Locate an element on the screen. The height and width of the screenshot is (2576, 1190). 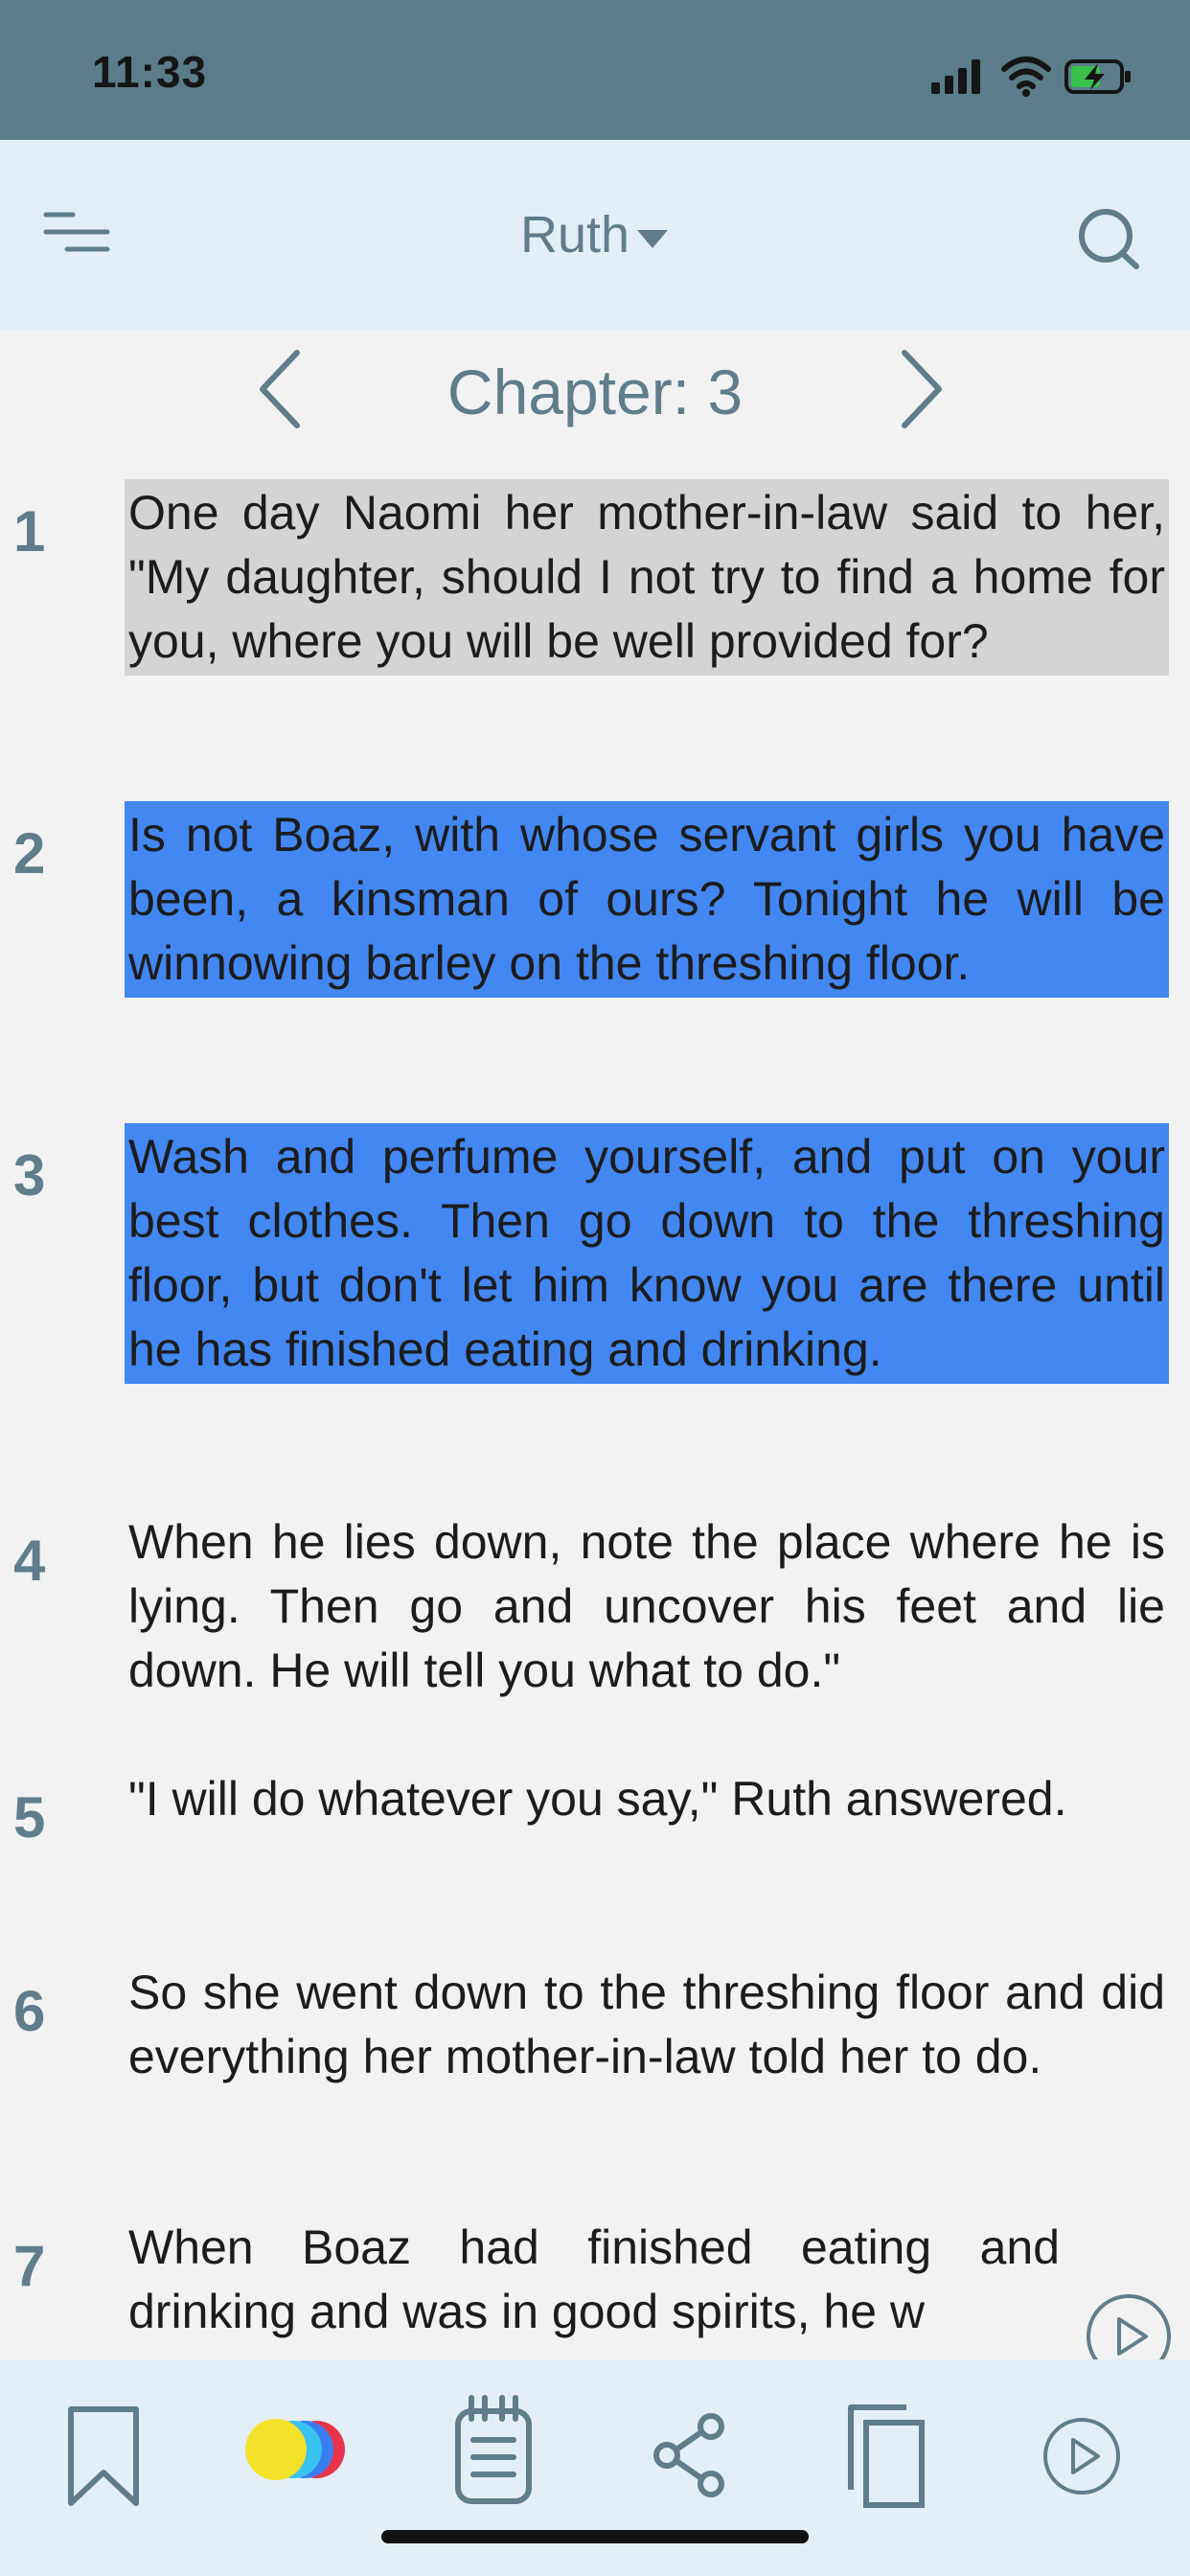
notes-icon is located at coordinates (494, 2449).